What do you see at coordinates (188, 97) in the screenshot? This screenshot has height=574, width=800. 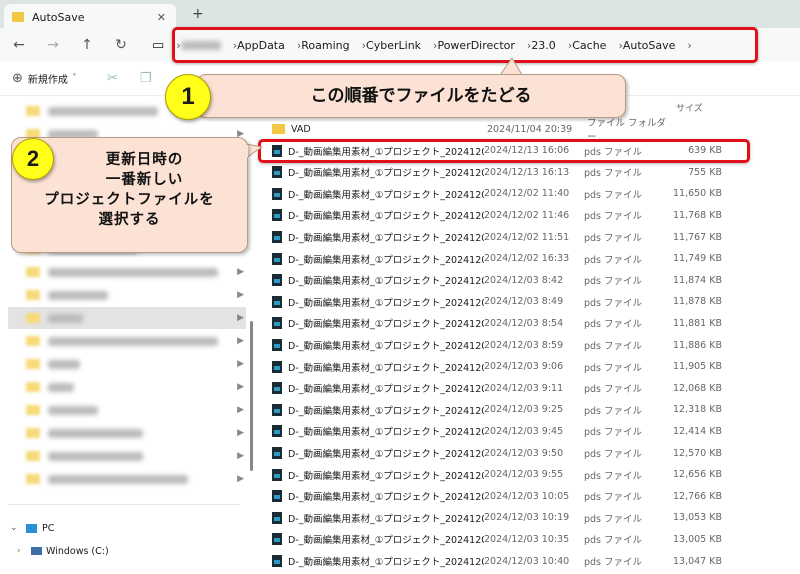 I see `step-1-badge: 1` at bounding box center [188, 97].